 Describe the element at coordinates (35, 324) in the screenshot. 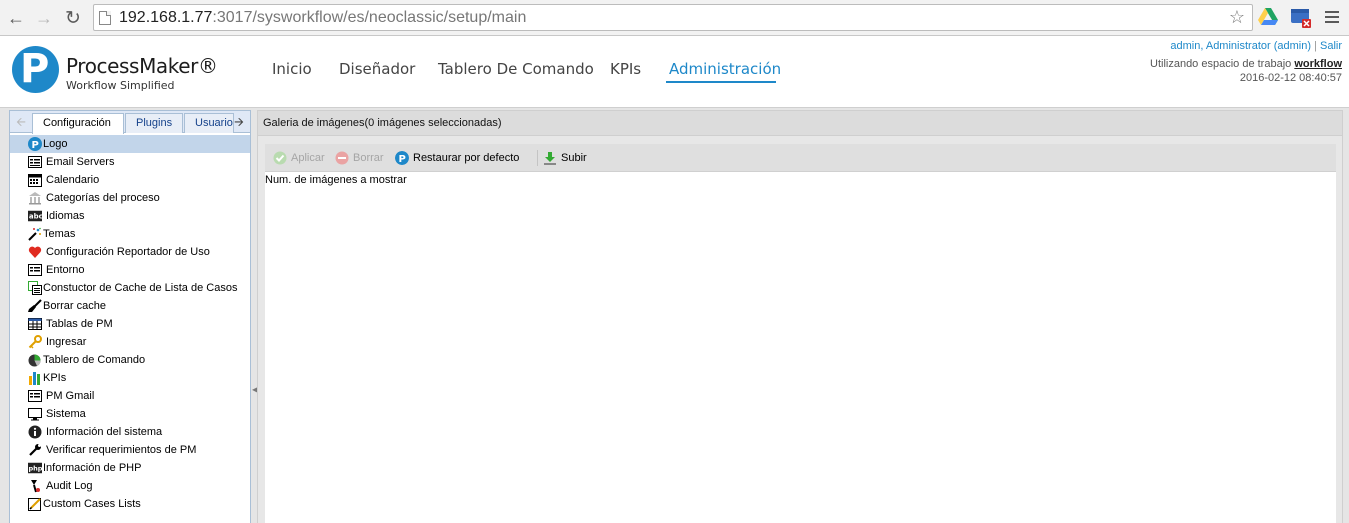

I see `table-icon` at that location.